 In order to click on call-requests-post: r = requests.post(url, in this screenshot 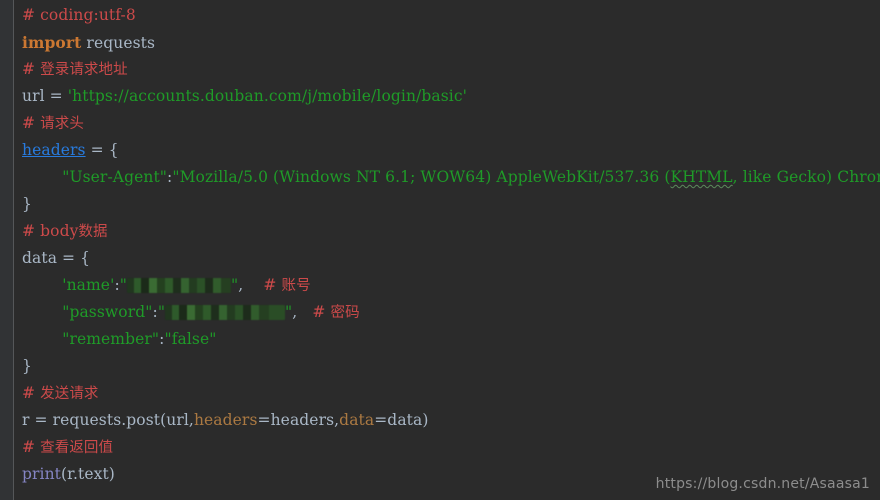, I will do `click(108, 420)`.